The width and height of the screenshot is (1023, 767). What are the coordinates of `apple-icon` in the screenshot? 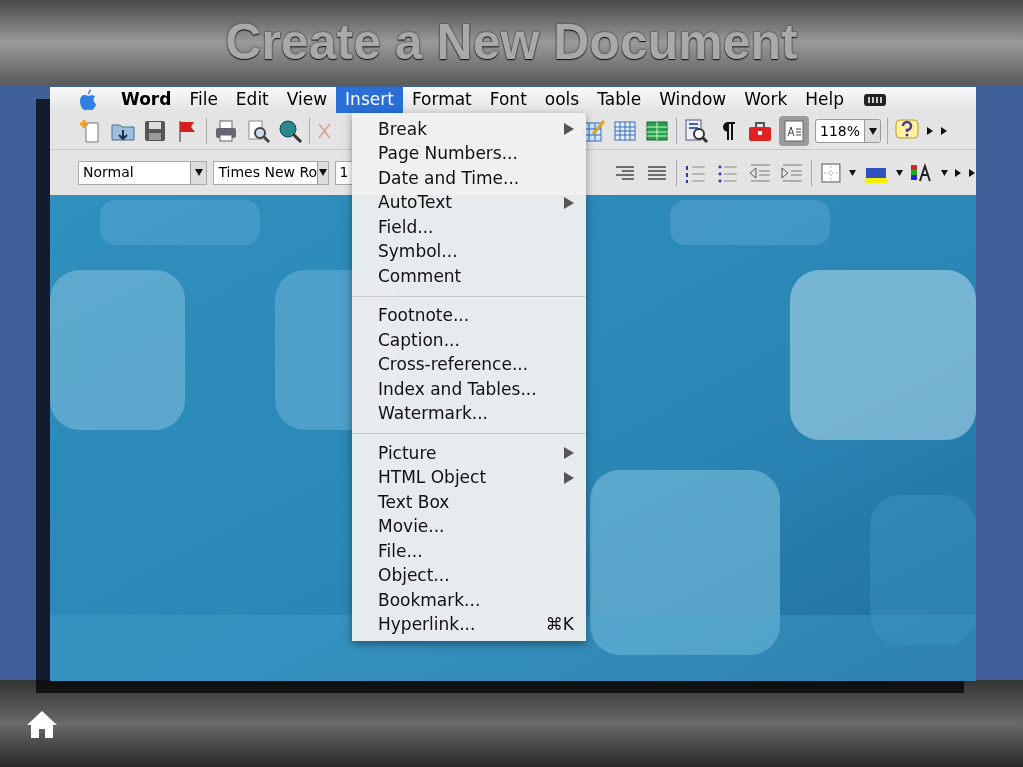 It's located at (88, 100).